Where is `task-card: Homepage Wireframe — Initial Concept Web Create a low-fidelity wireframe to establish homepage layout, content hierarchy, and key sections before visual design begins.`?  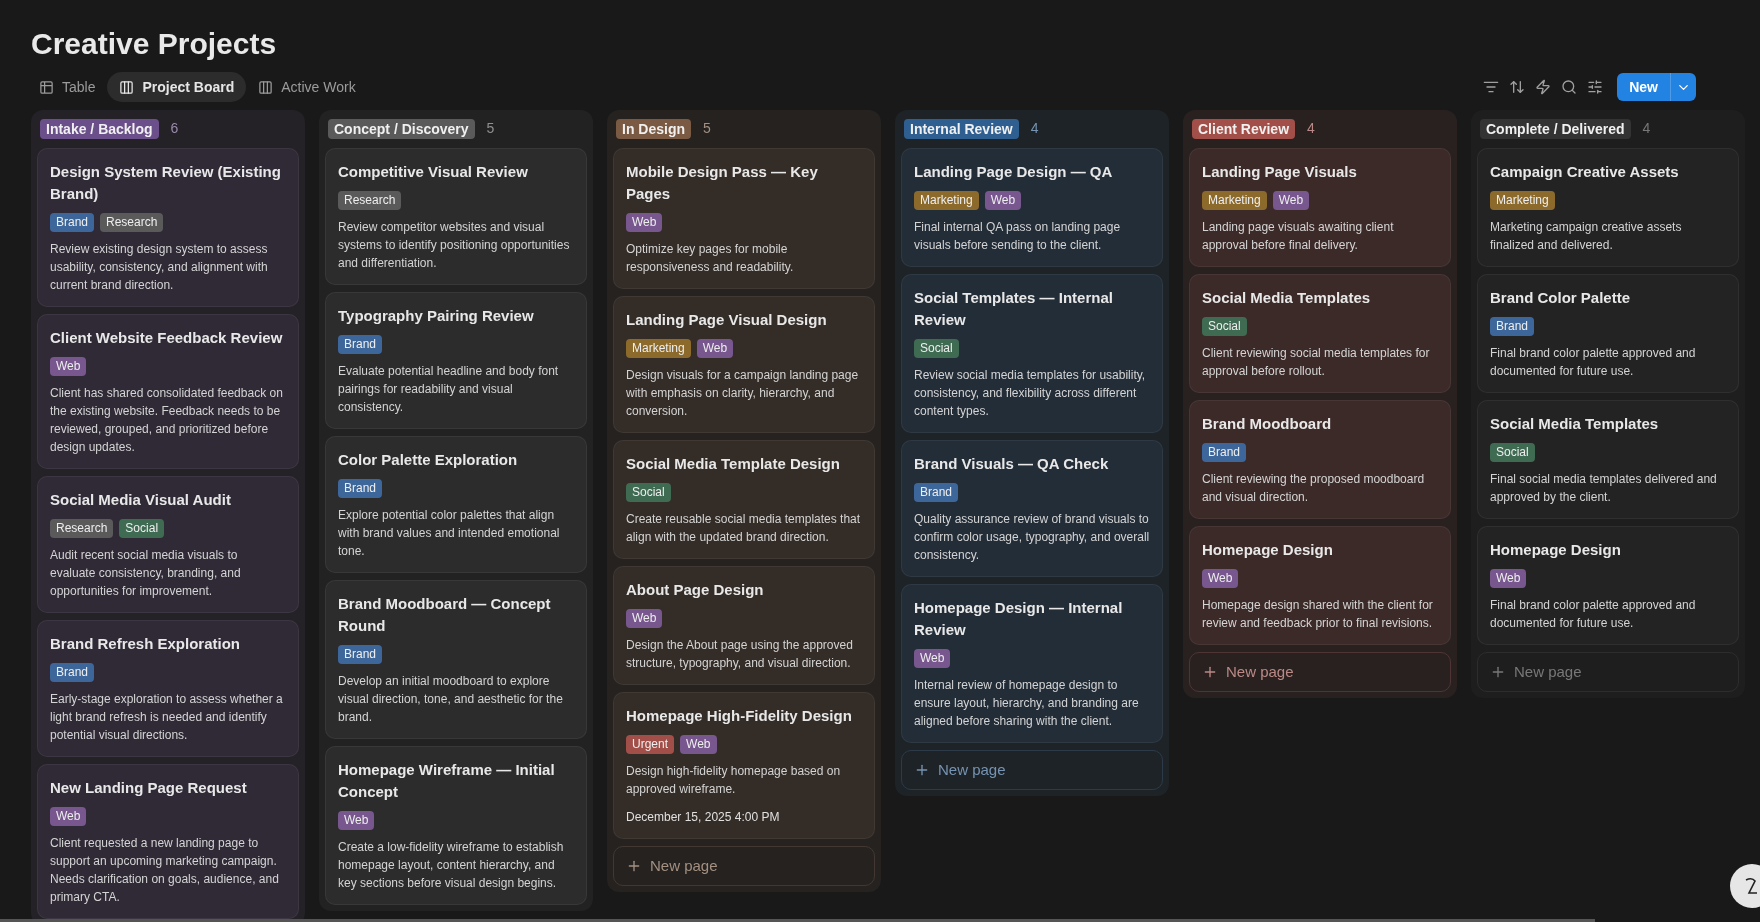 task-card: Homepage Wireframe — Initial Concept Web Create a low-fidelity wireframe to establish homepage layout, content hierarchy, and key sections before visual design begins. is located at coordinates (456, 825).